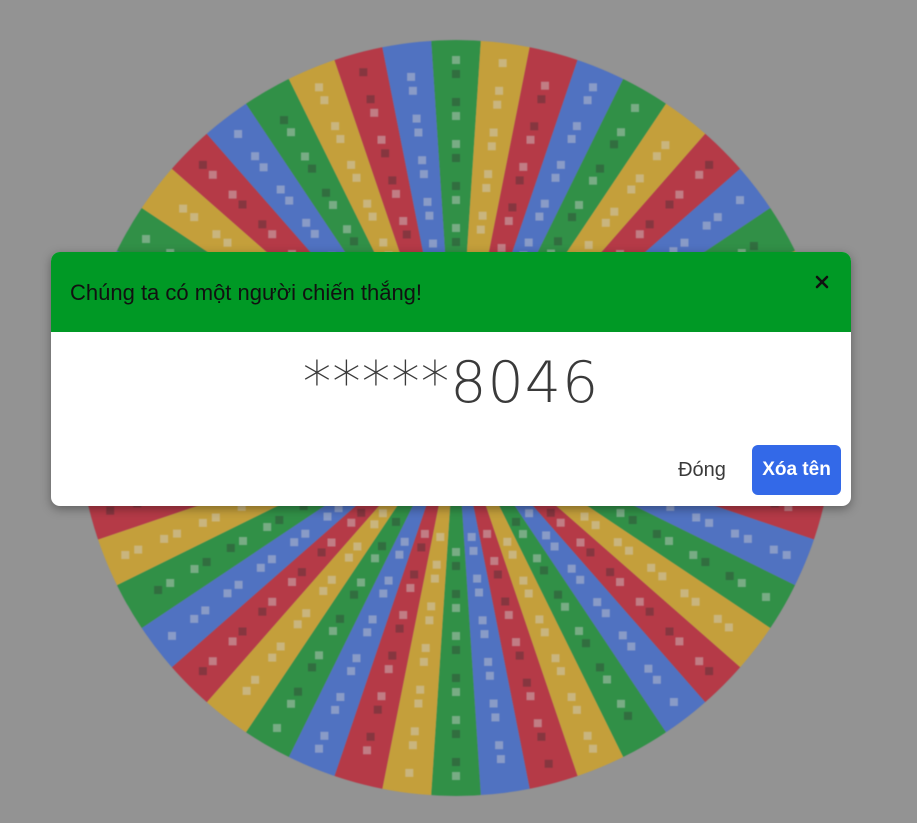 The height and width of the screenshot is (823, 917). Describe the element at coordinates (246, 292) in the screenshot. I see `dialog-title: Chúng ta có một người chiến thắng!` at that location.